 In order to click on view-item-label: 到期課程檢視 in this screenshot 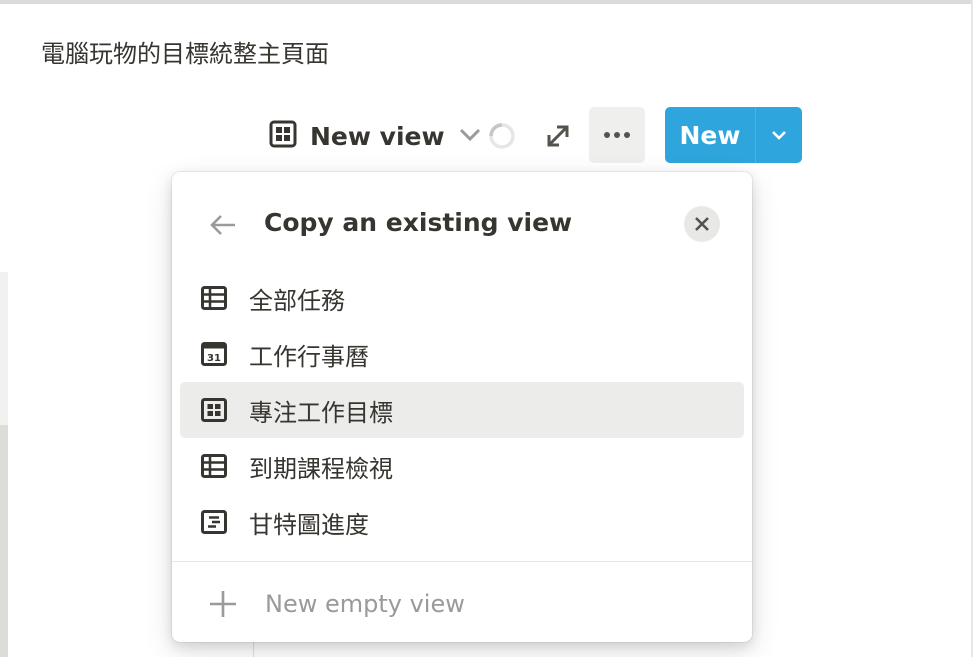, I will do `click(321, 468)`.